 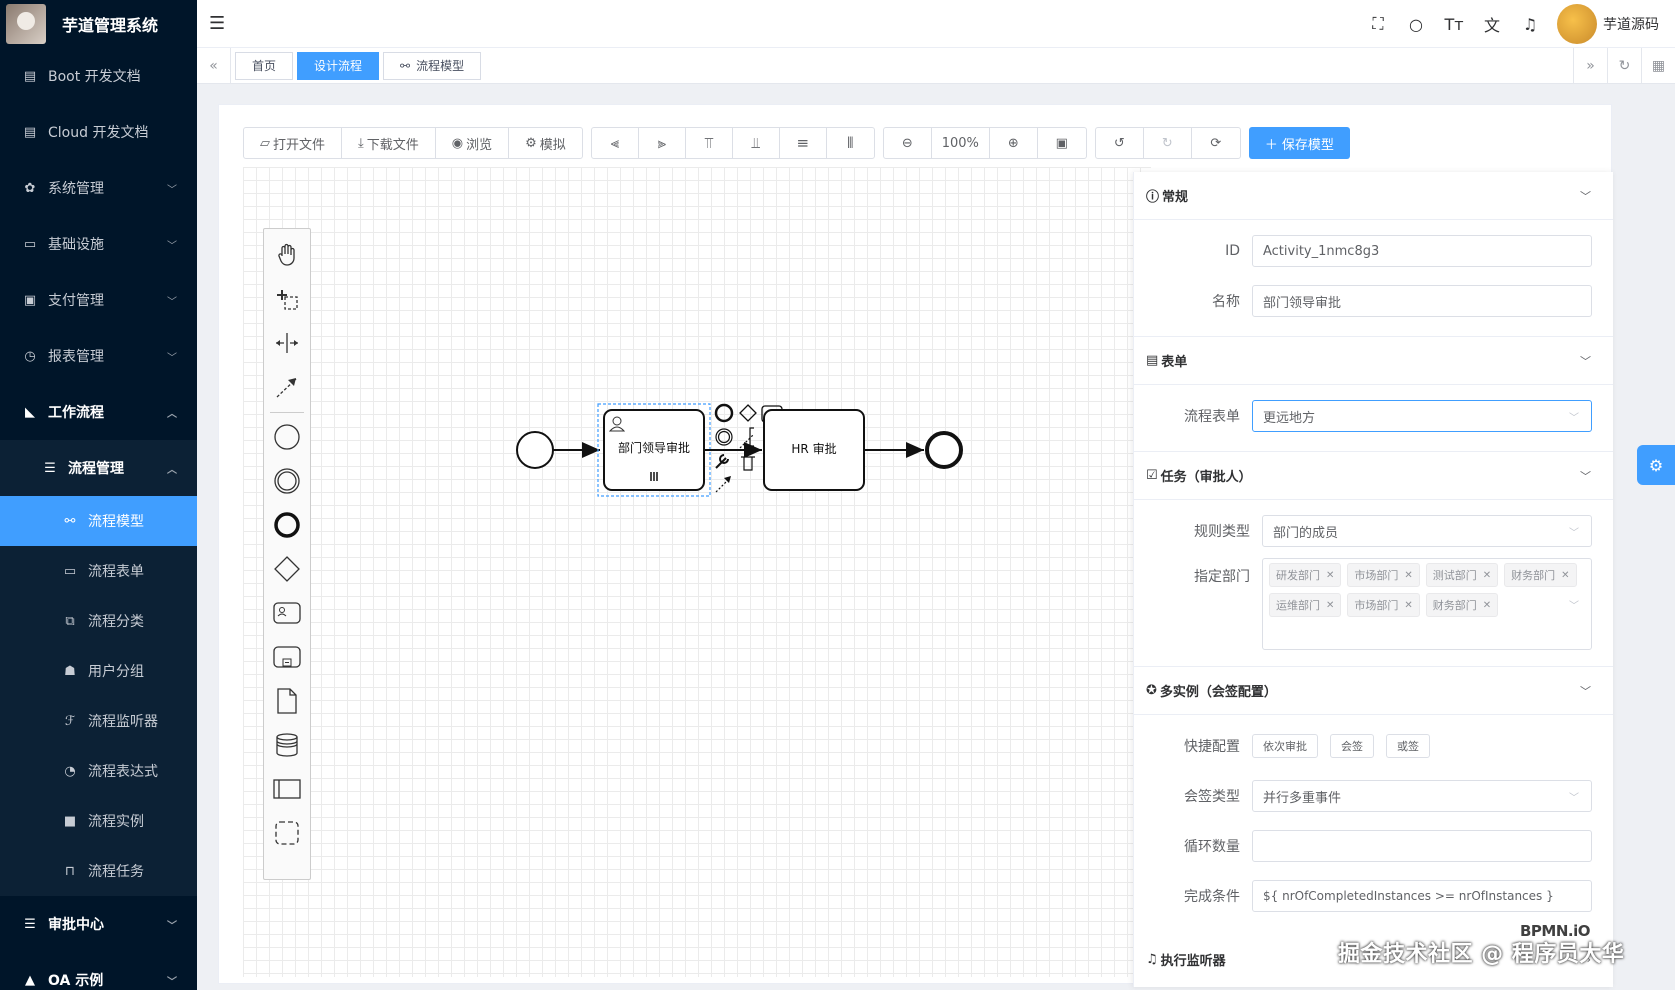 What do you see at coordinates (850, 143) in the screenshot?
I see `align-middle-icon: ⦀` at bounding box center [850, 143].